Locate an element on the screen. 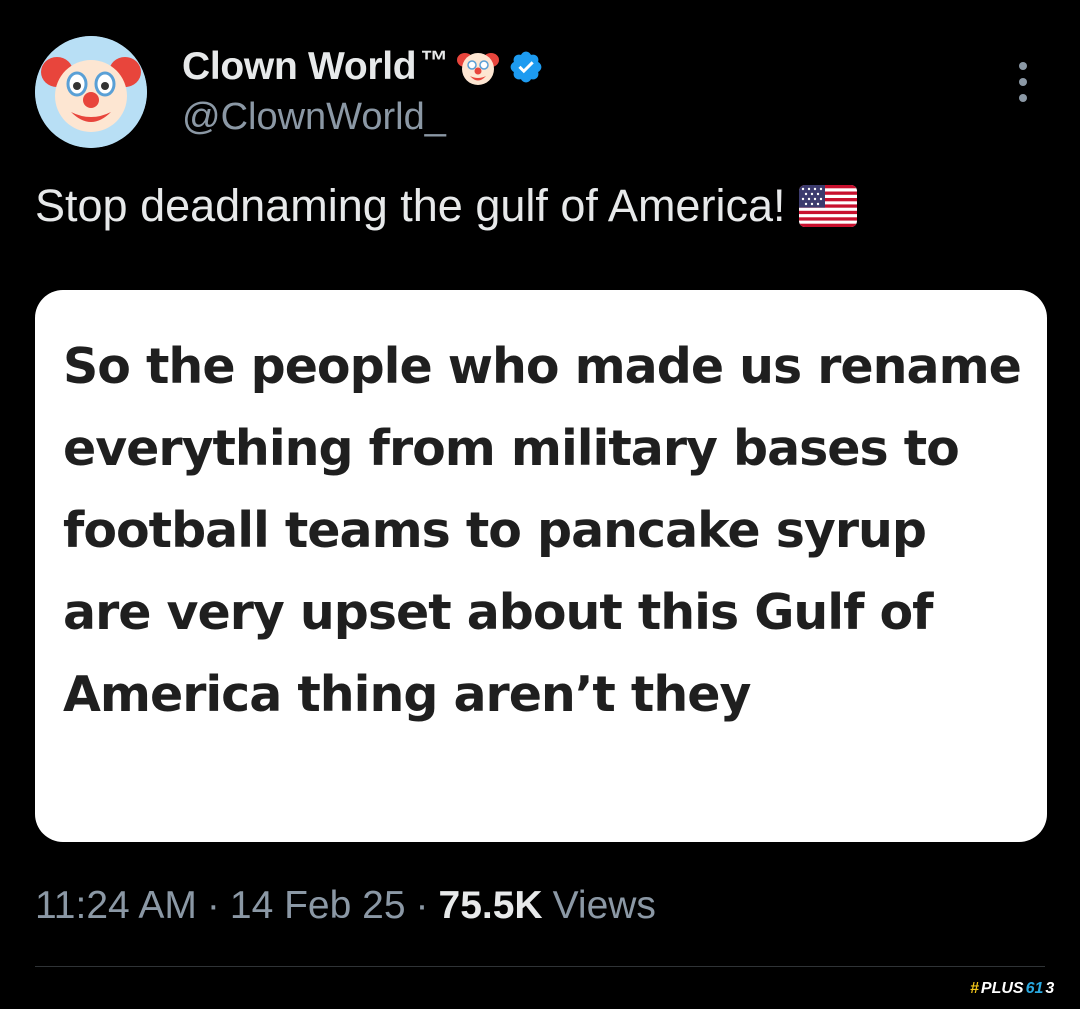  tweet-metadata: 11:24 AM · 14 Feb 25 · 75.5K Views is located at coordinates (345, 906).